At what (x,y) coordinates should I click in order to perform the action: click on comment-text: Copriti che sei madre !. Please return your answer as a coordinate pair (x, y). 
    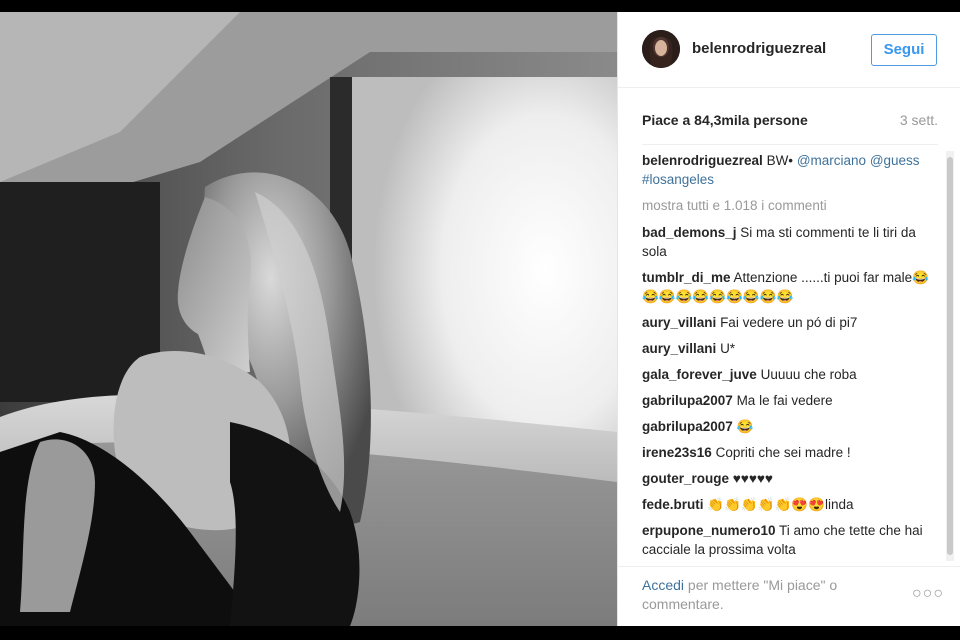
    Looking at the image, I should click on (783, 452).